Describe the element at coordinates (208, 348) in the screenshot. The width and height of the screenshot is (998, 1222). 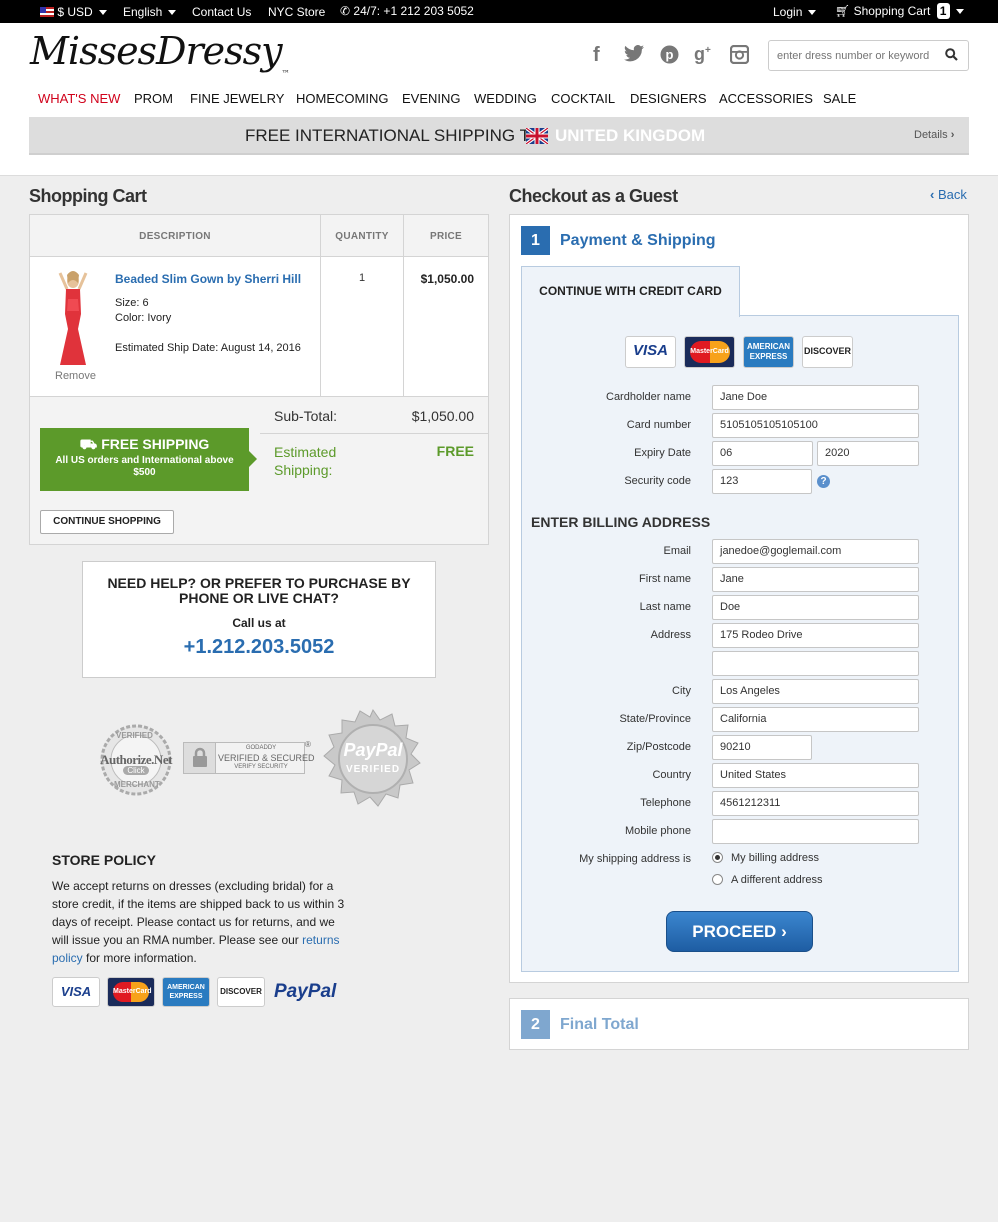
I see `product-ship-date: Estimated Ship Date: August 14, 2016` at that location.